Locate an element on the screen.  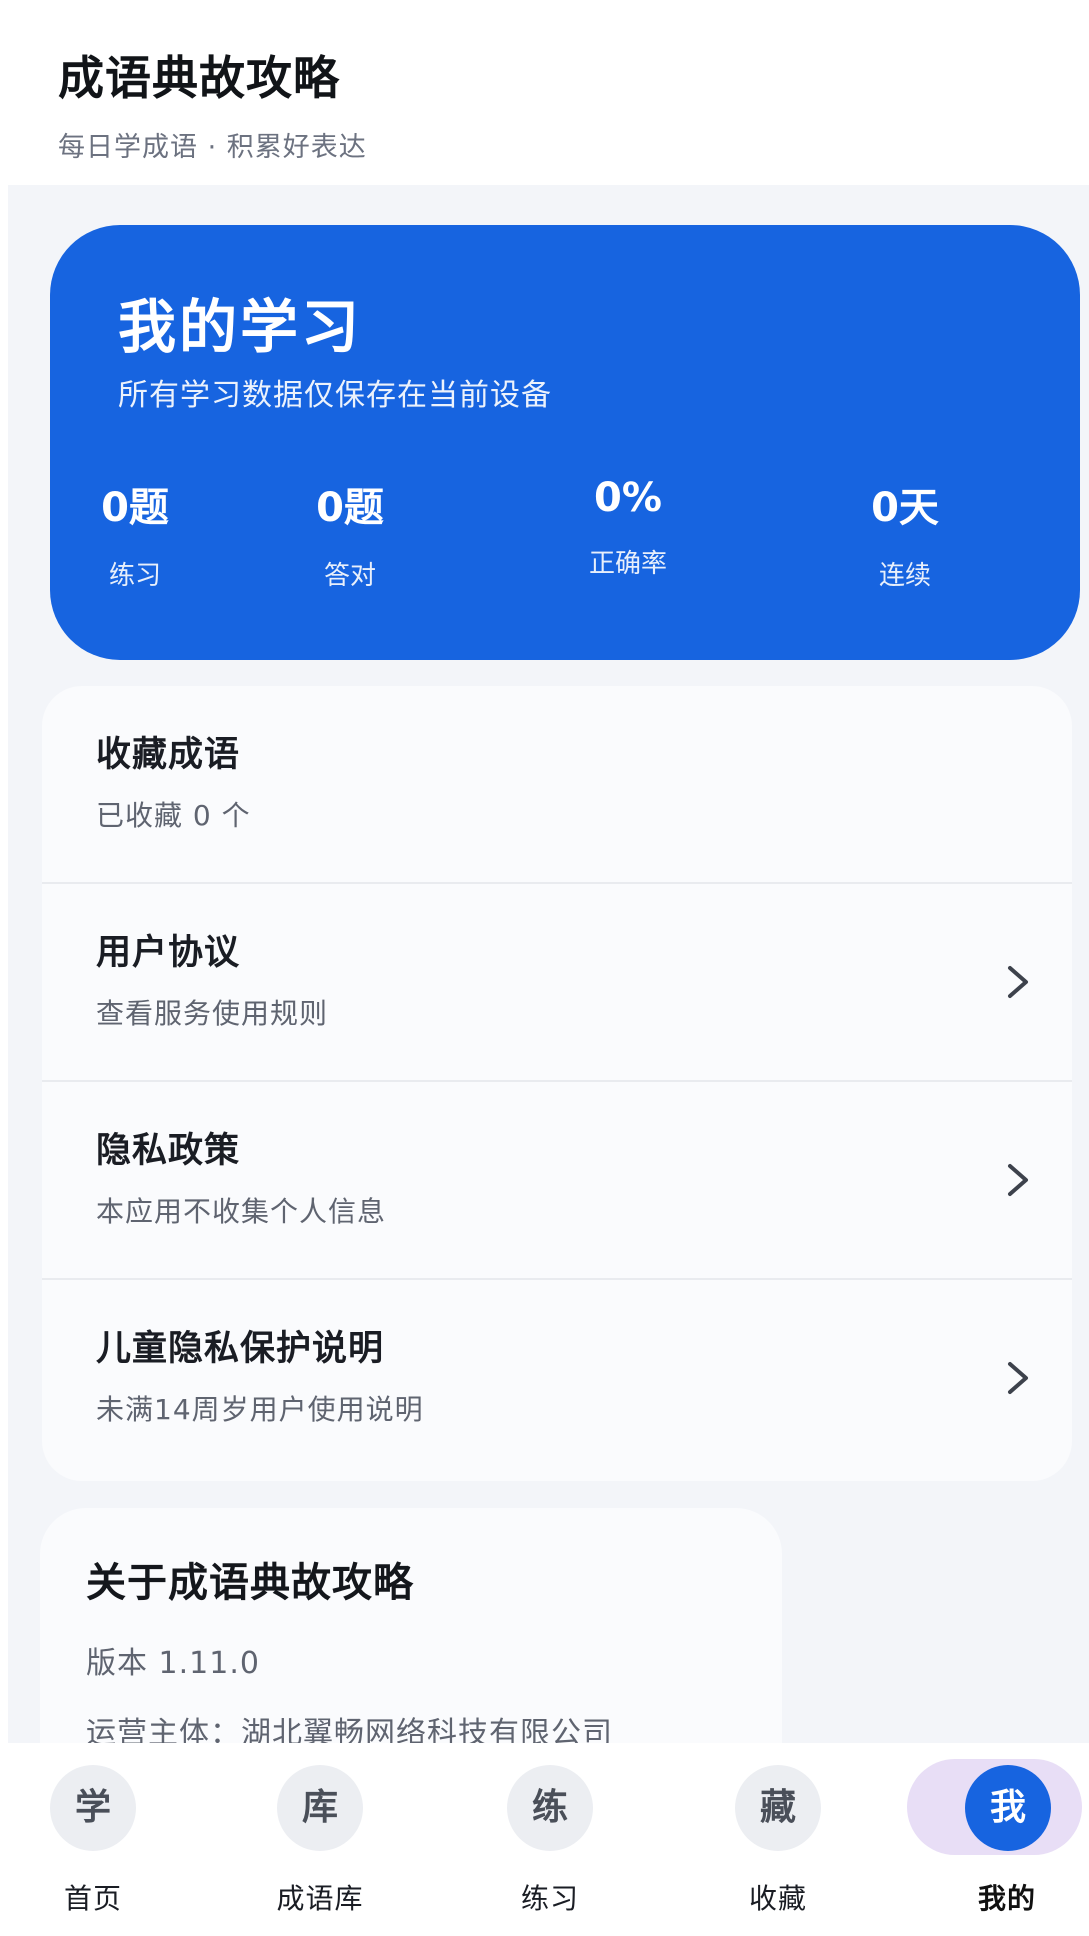
tab-idiom-library: 库 成语库 is located at coordinates (320, 1845).